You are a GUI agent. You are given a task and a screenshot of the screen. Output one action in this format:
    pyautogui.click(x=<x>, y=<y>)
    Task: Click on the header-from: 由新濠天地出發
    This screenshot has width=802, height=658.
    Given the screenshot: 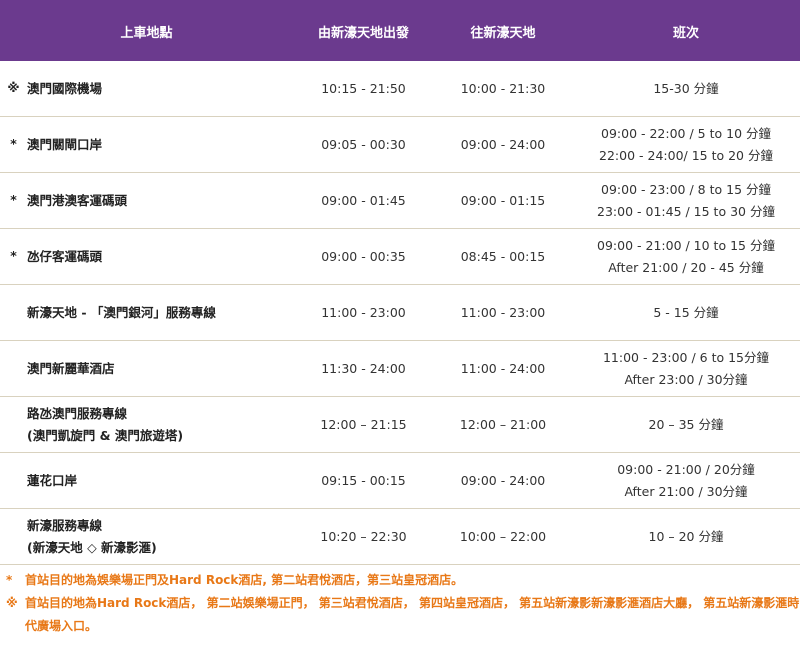 What is the action you would take?
    pyautogui.click(x=363, y=30)
    